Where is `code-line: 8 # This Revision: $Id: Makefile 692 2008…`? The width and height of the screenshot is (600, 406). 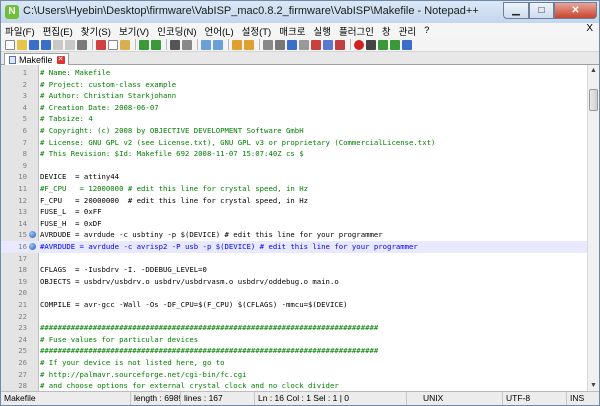 code-line: 8 # This Revision: $Id: Makefile 692 2008… is located at coordinates (294, 154).